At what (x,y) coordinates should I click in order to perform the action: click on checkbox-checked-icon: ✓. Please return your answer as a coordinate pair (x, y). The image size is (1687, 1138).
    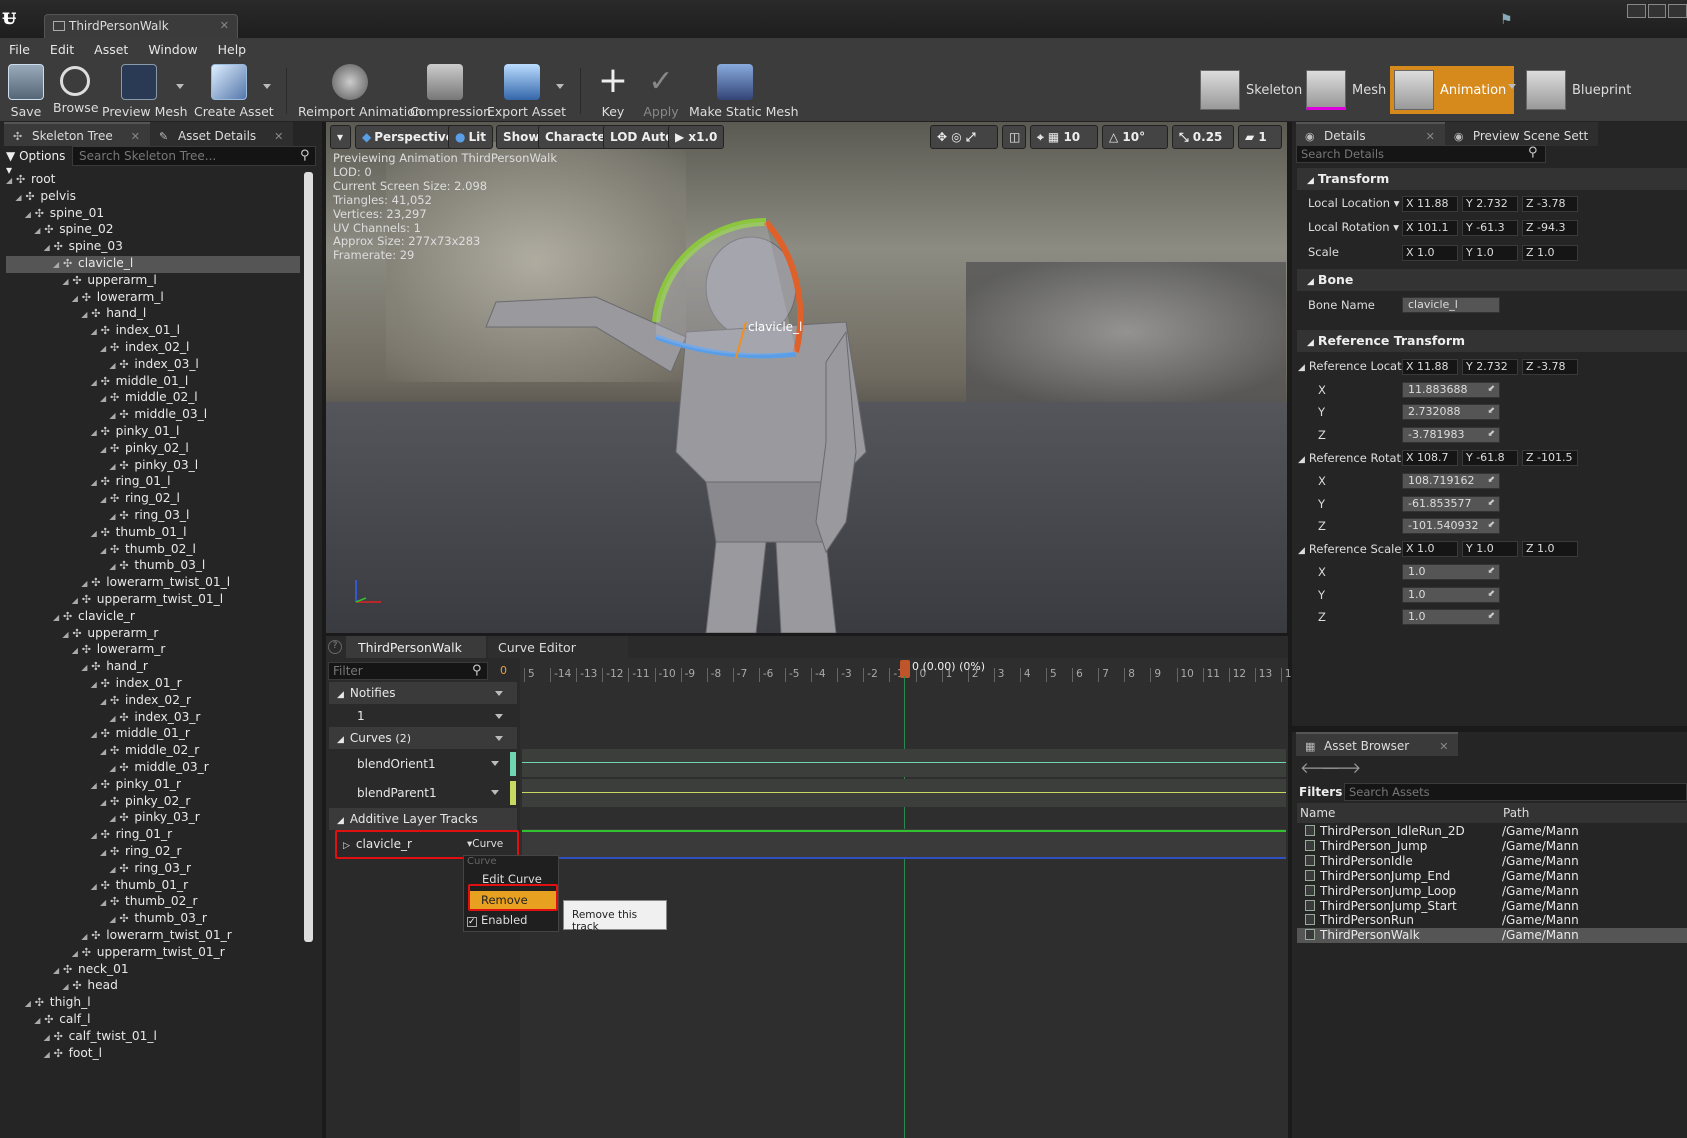
    Looking at the image, I should click on (472, 922).